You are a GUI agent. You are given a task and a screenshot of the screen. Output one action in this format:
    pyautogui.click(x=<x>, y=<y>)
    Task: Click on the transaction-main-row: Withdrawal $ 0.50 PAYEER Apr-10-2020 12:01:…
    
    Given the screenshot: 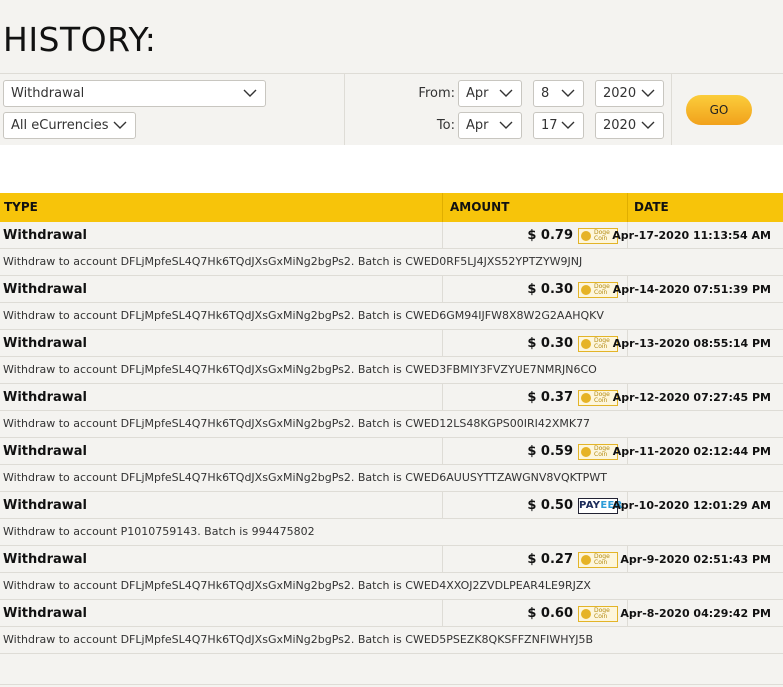 What is the action you would take?
    pyautogui.click(x=391, y=505)
    